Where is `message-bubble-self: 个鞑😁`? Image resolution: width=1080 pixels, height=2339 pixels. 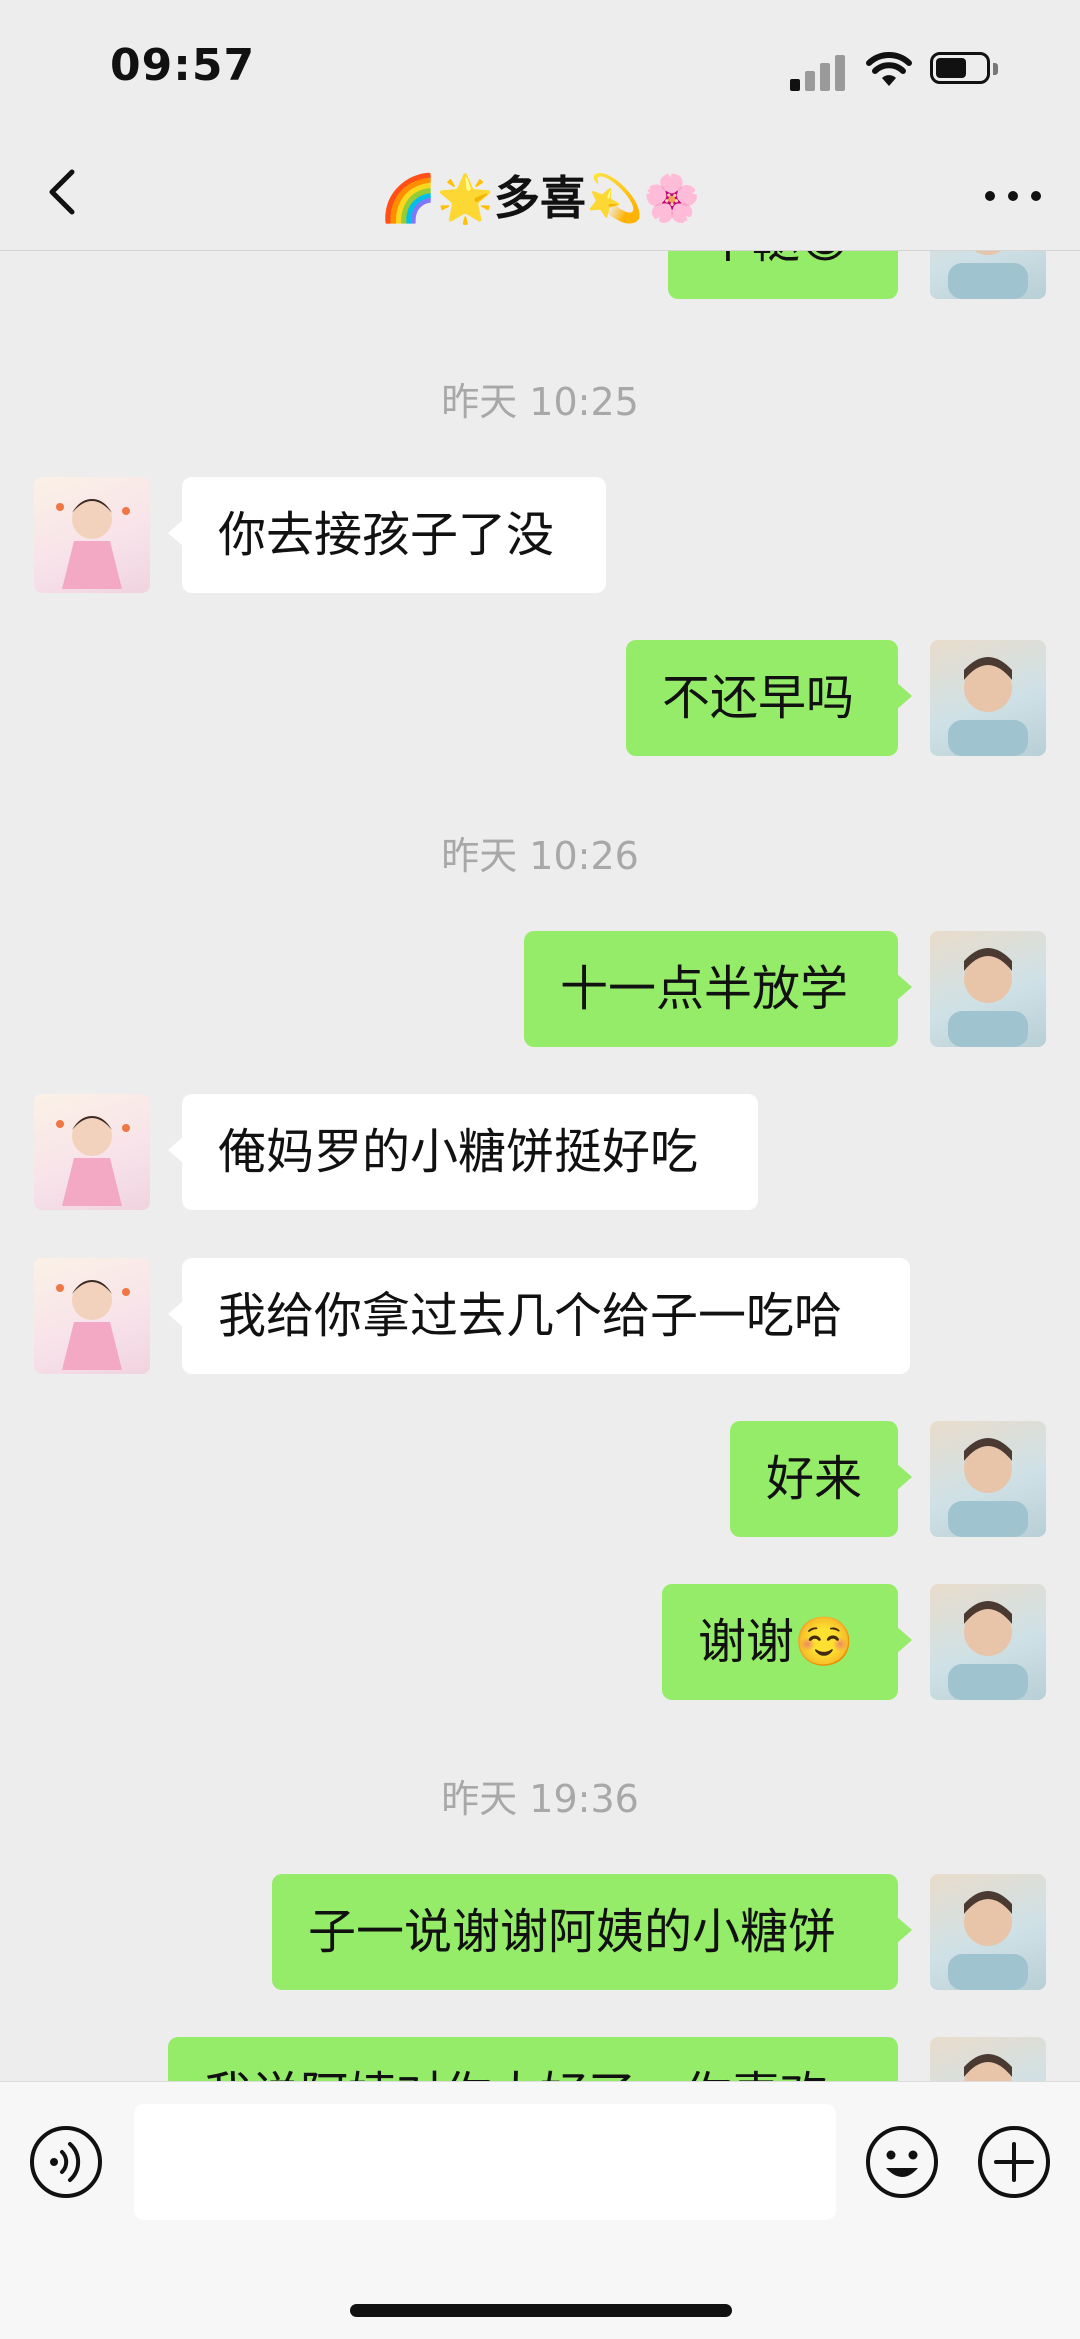
message-bubble-self: 个鞑😁 is located at coordinates (790, 275).